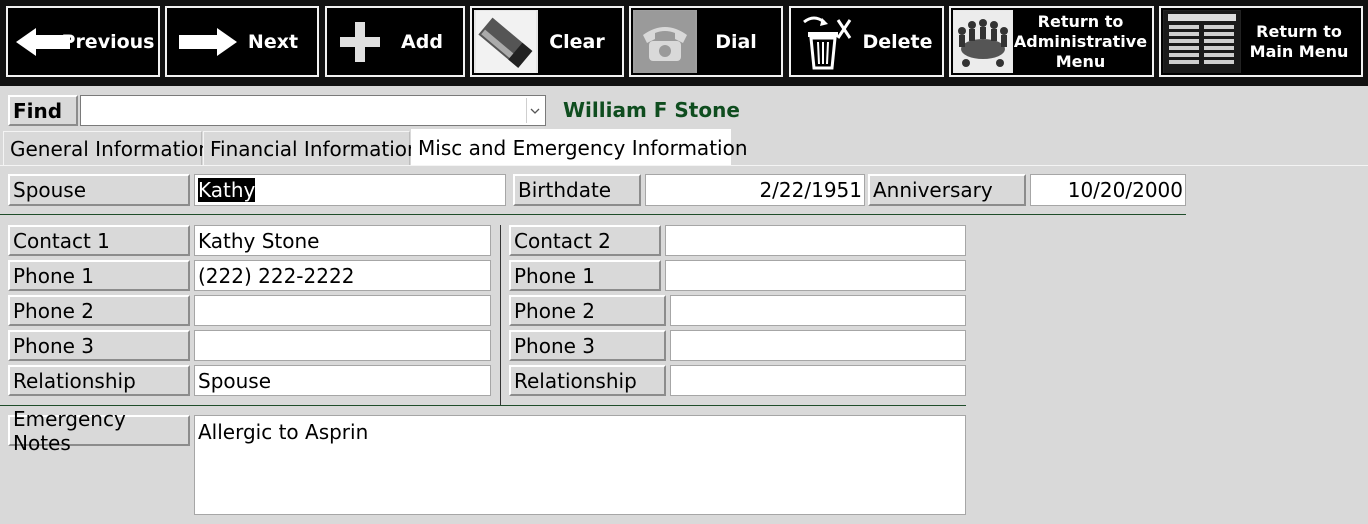  What do you see at coordinates (311, 148) in the screenshot?
I see `tab-financial-information: Financial Information` at bounding box center [311, 148].